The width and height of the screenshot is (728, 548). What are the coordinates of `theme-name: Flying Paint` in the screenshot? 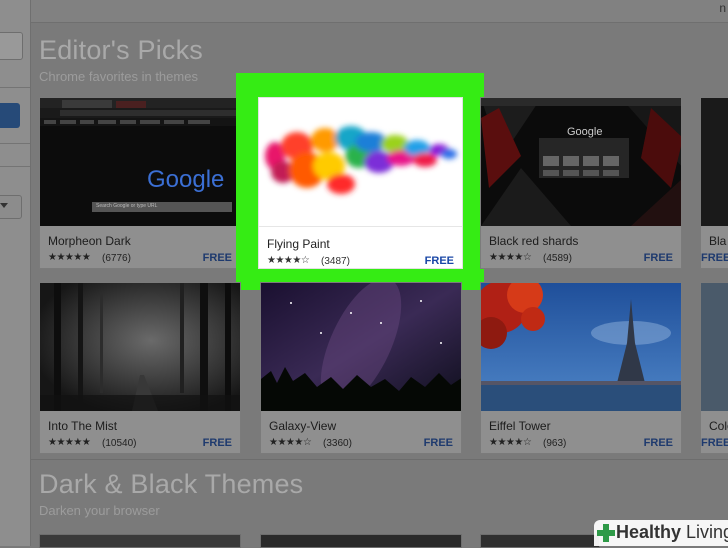 It's located at (298, 244).